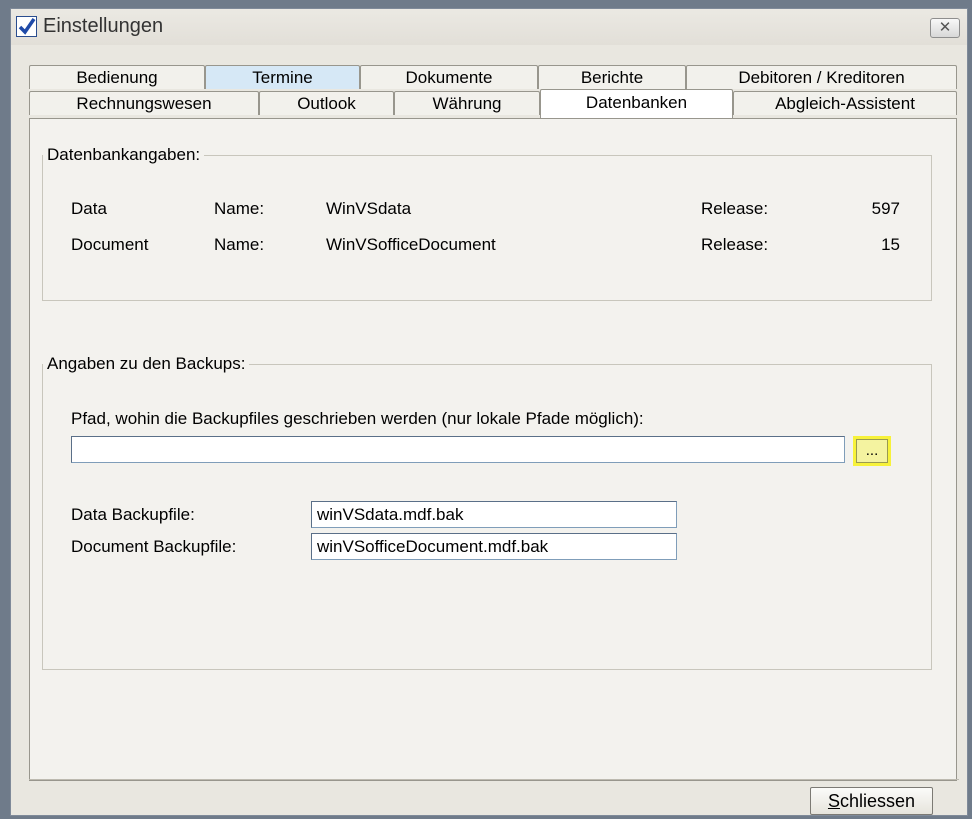 The width and height of the screenshot is (972, 819). Describe the element at coordinates (612, 77) in the screenshot. I see `tab-berichte: Berichte` at that location.